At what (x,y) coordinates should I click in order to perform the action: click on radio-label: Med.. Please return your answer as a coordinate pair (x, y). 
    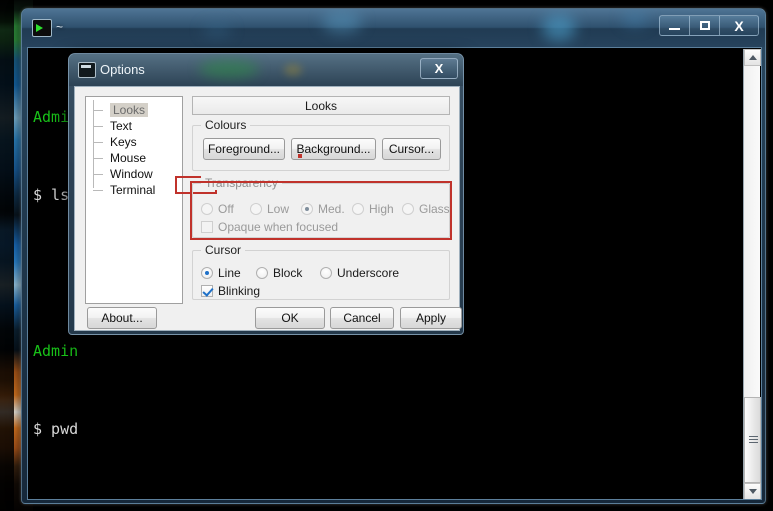
    Looking at the image, I should click on (331, 209).